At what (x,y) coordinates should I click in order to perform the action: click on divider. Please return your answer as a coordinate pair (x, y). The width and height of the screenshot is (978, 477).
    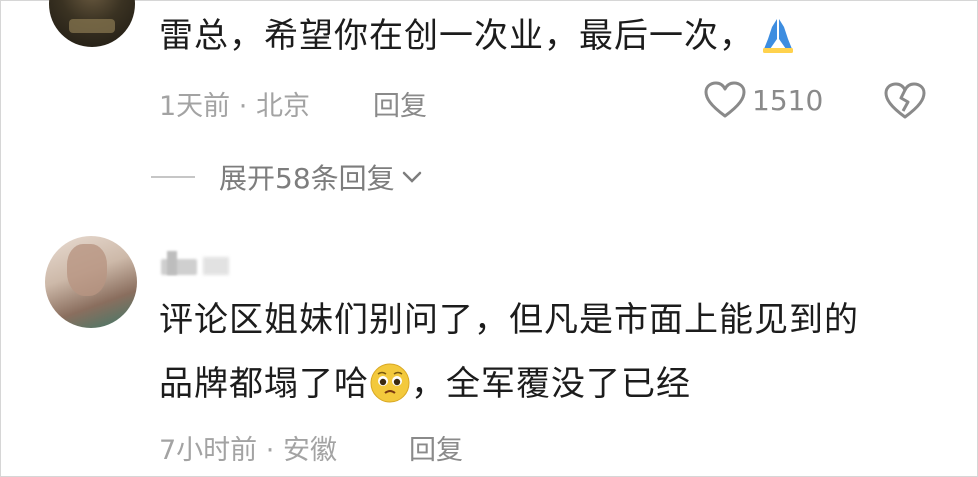
    Looking at the image, I should click on (173, 177).